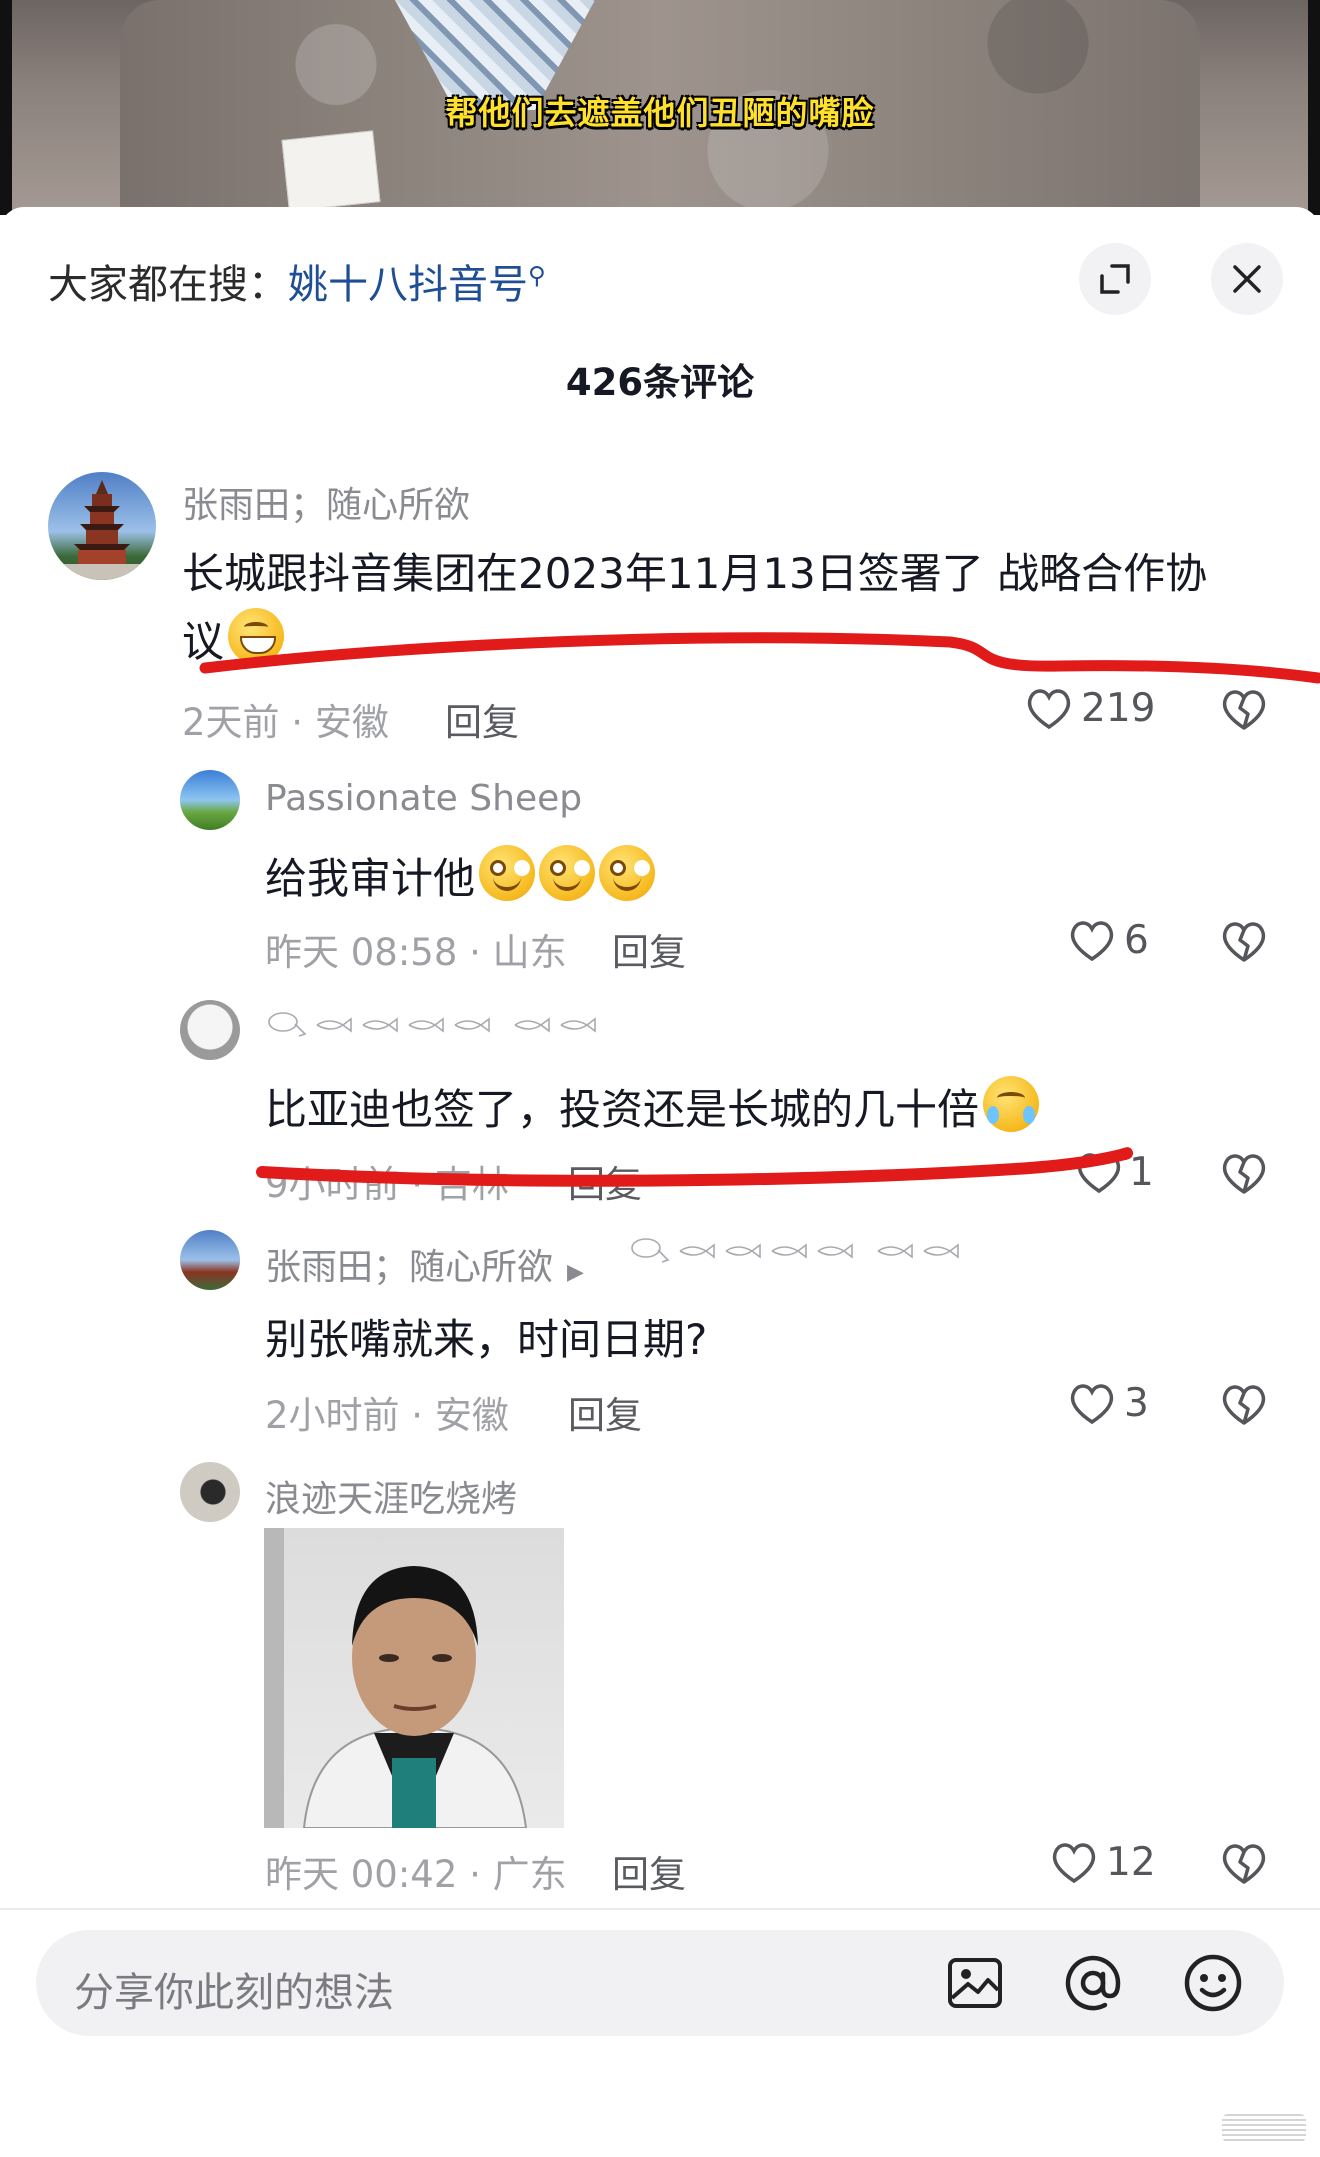 Image resolution: width=1320 pixels, height=2157 pixels. I want to click on emoji-button, so click(1213, 1983).